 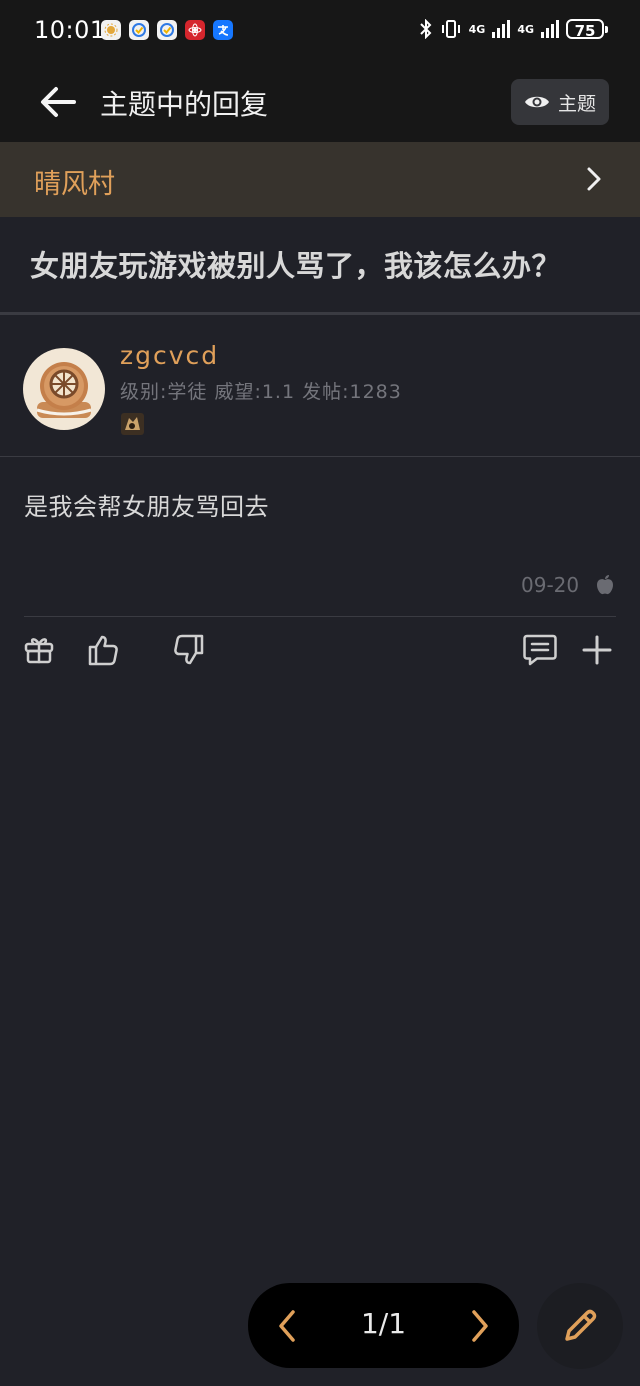 I want to click on username: zgcvcd, so click(x=169, y=355).